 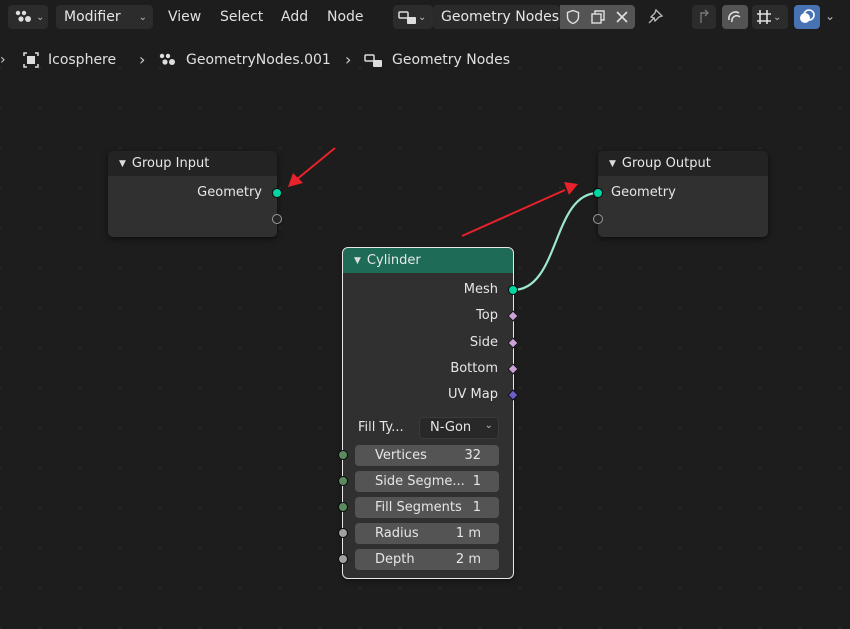 I want to click on node-title: Cylinder, so click(x=393, y=260).